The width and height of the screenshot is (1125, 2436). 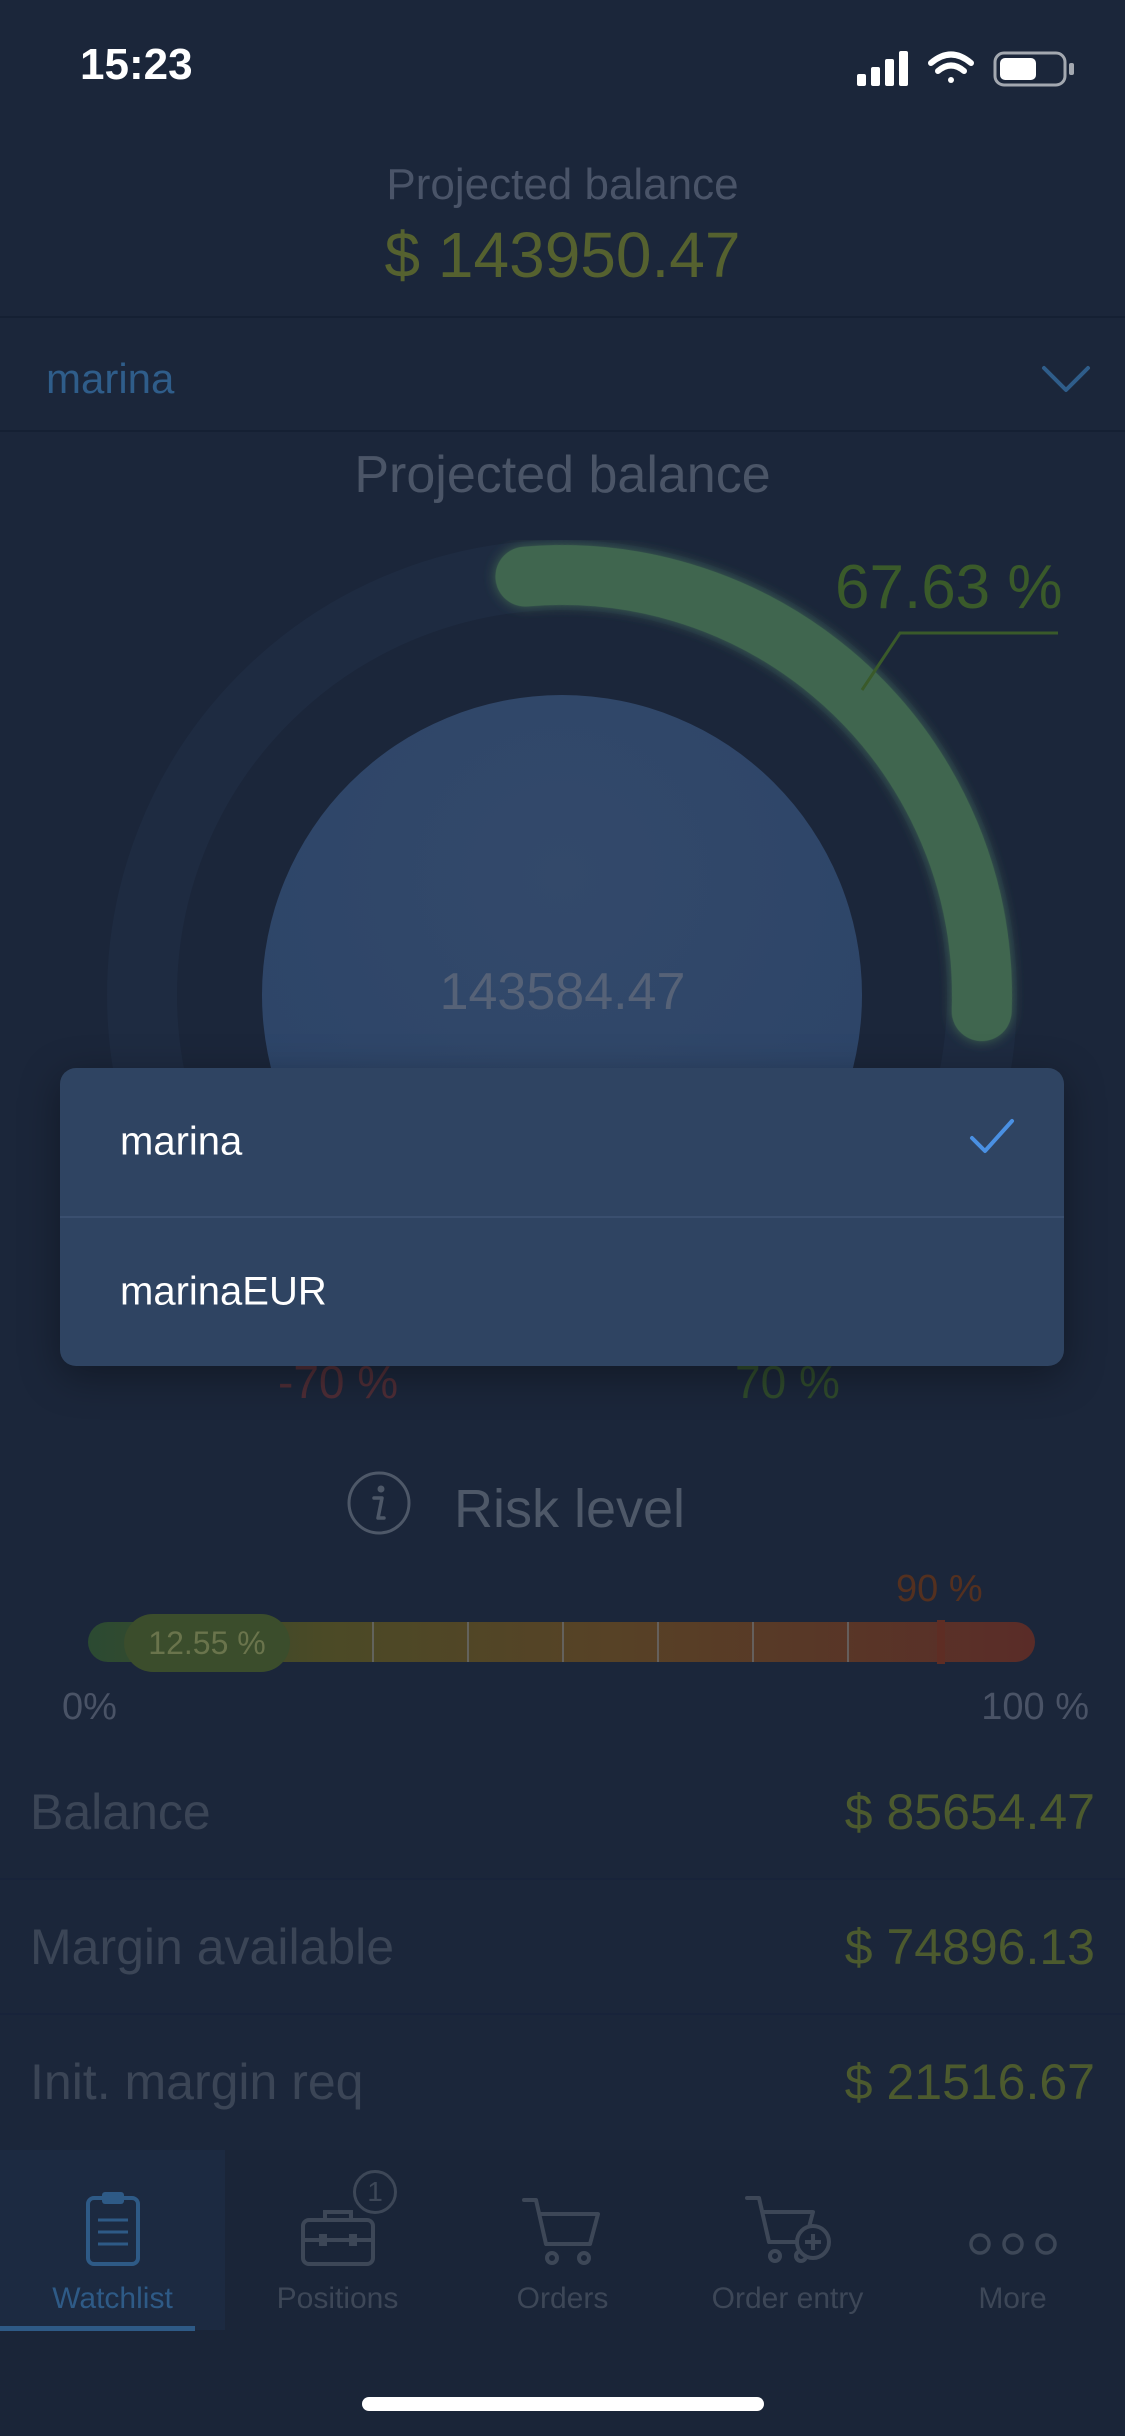 What do you see at coordinates (112, 2298) in the screenshot?
I see `tab-label: Watchlist` at bounding box center [112, 2298].